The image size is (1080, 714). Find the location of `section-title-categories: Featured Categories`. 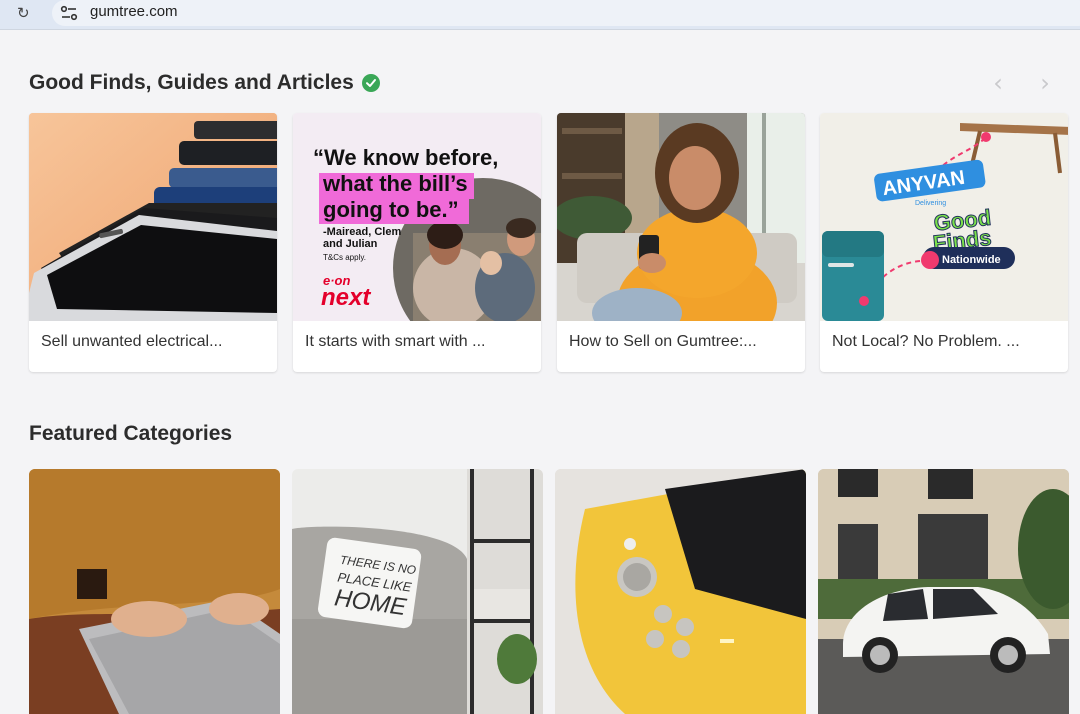

section-title-categories: Featured Categories is located at coordinates (131, 433).